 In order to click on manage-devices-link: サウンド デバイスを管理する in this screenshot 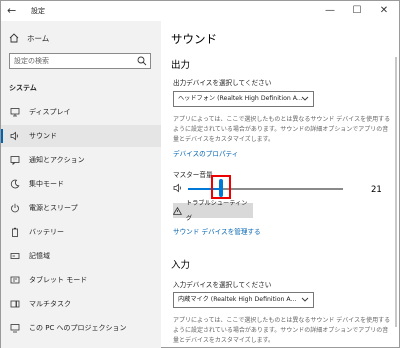, I will do `click(217, 231)`.